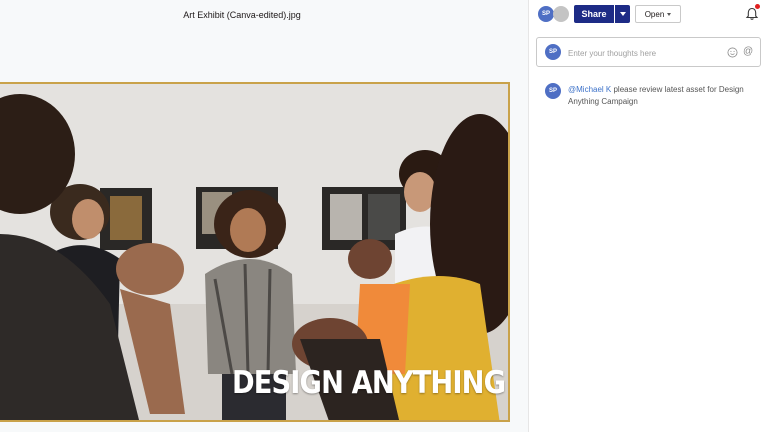  I want to click on composer-avatar: SP, so click(553, 52).